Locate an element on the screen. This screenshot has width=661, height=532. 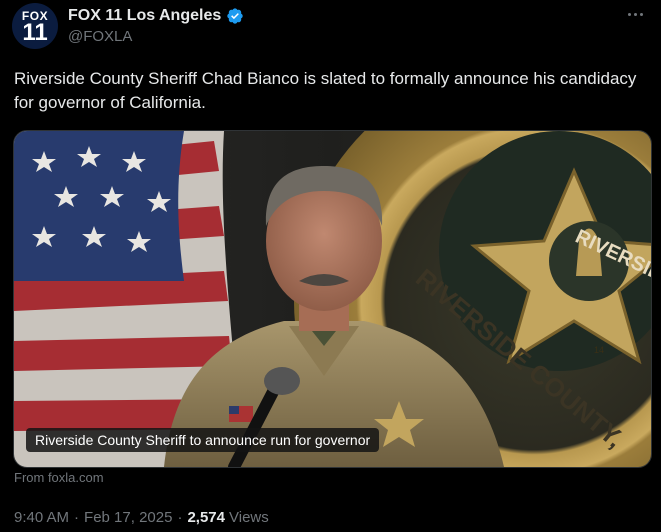
verified-badge-icon is located at coordinates (235, 16).